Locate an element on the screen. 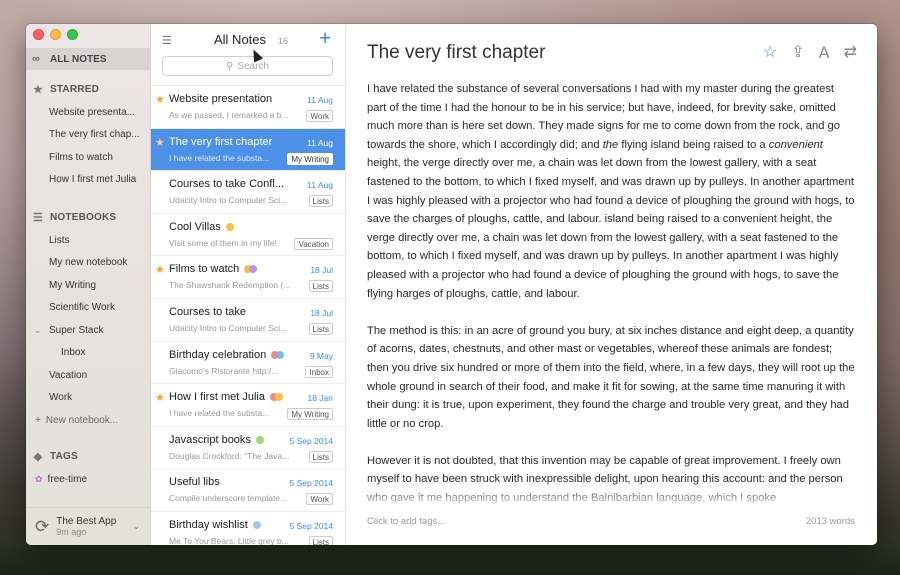 This screenshot has height=575, width=900. sidebar-all-notes: ∞ ALL NOTES is located at coordinates (88, 59).